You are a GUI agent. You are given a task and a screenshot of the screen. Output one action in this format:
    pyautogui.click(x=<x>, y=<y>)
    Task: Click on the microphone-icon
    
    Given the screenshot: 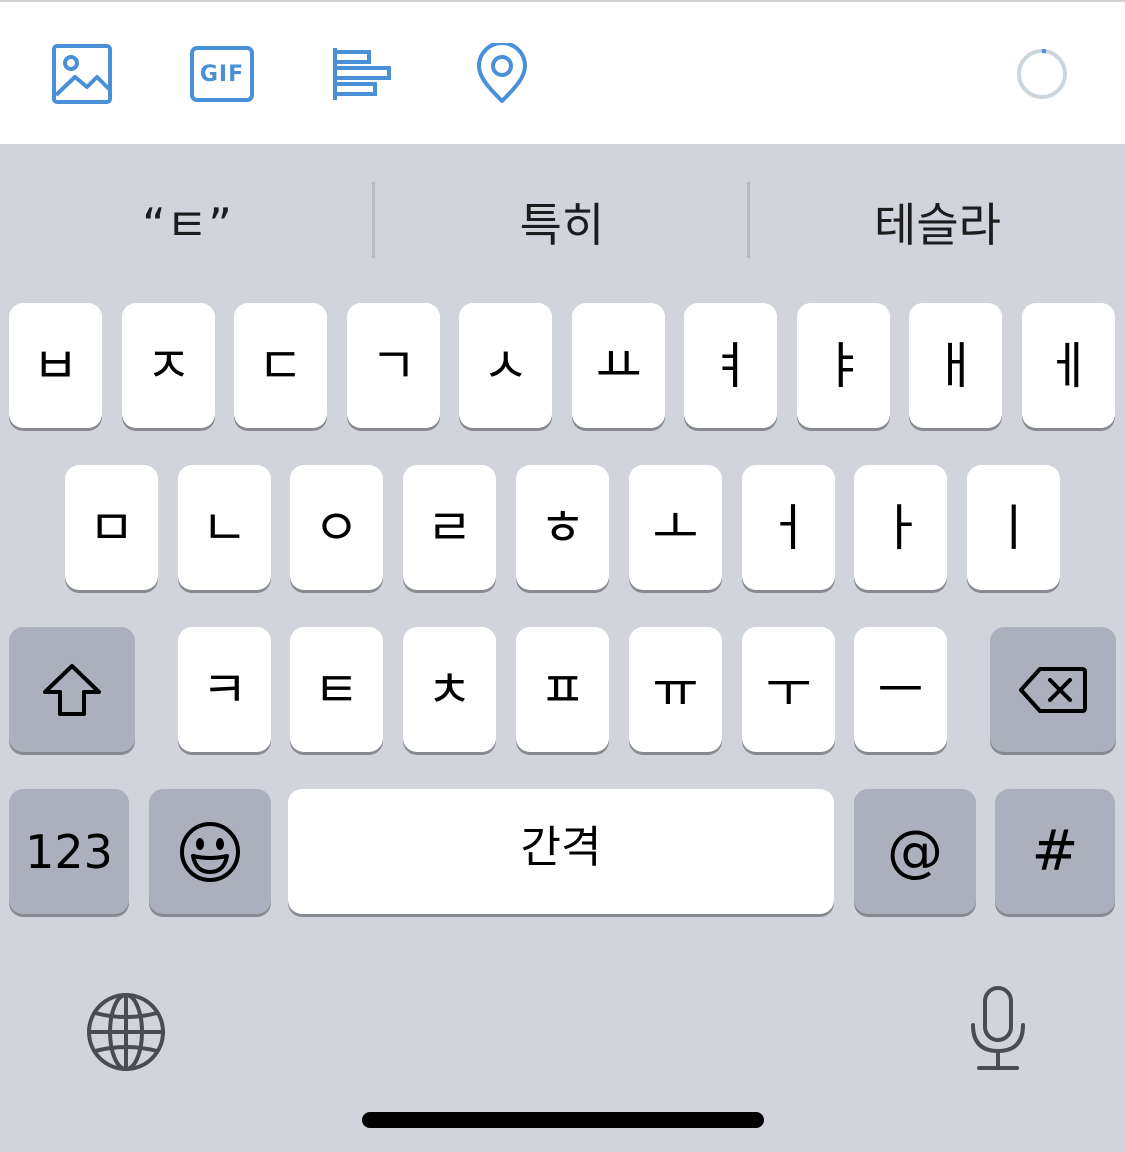 What is the action you would take?
    pyautogui.click(x=998, y=1028)
    